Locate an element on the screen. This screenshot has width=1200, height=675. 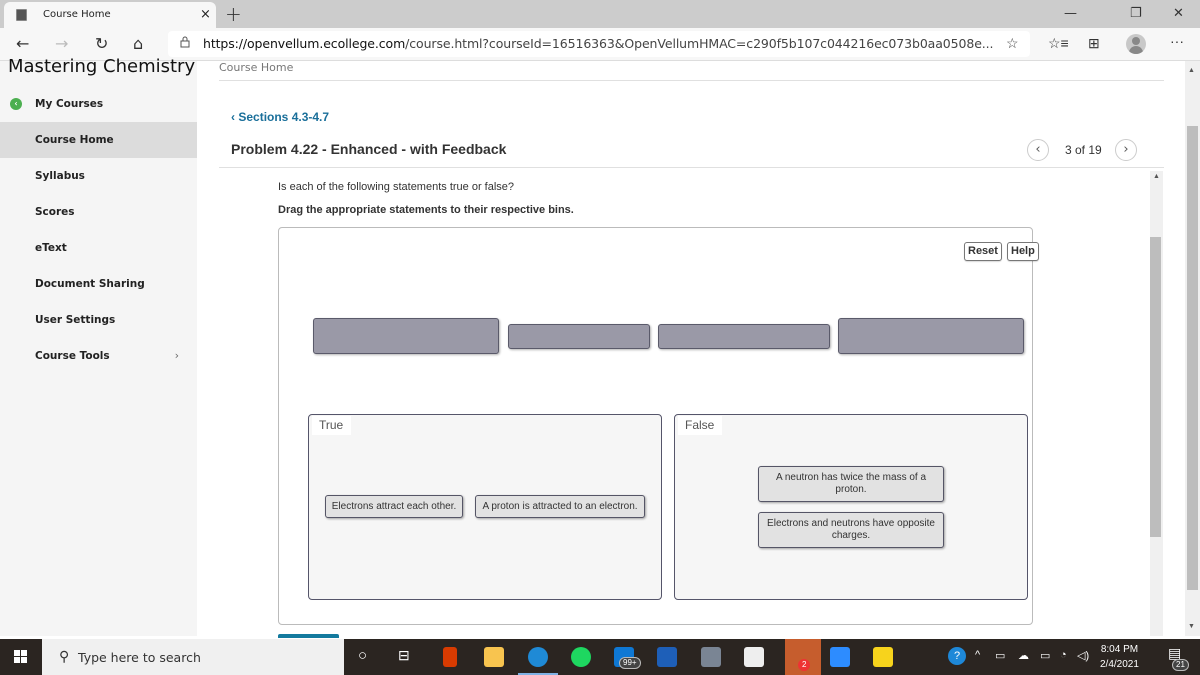
reset-button: Reset is located at coordinates (983, 251).